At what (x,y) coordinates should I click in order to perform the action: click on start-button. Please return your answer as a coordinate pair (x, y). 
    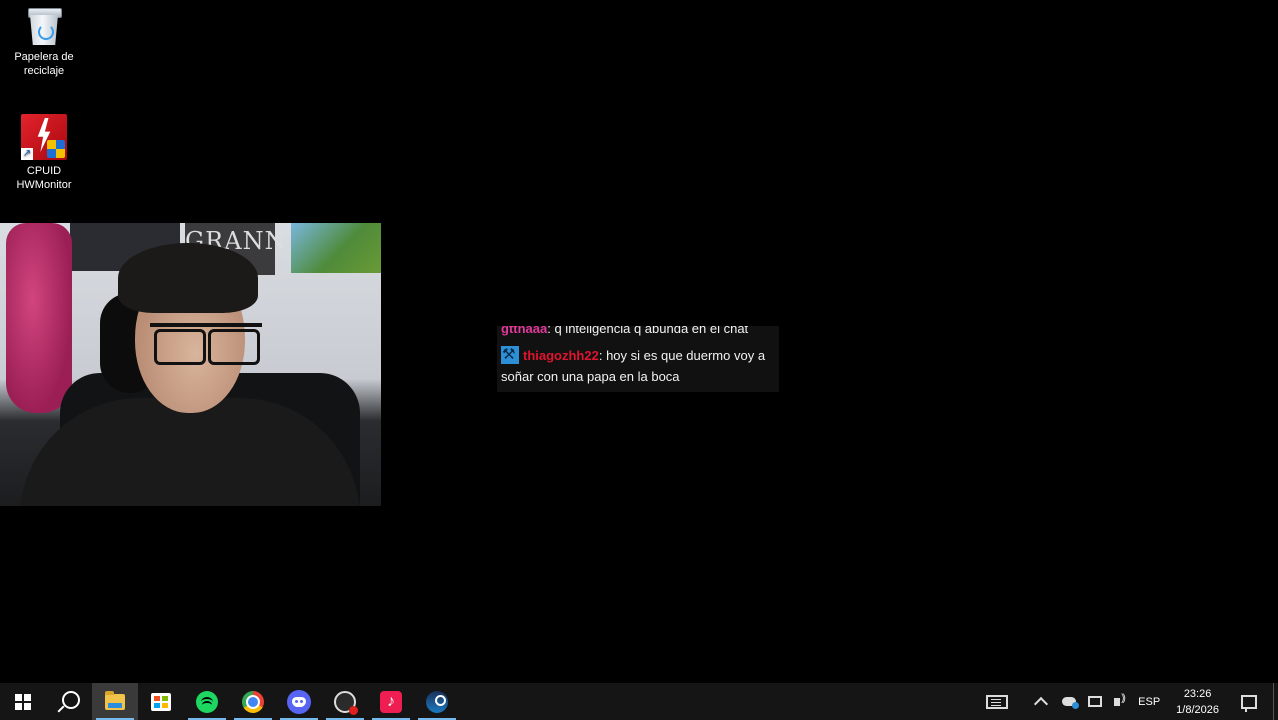
    Looking at the image, I should click on (23, 701).